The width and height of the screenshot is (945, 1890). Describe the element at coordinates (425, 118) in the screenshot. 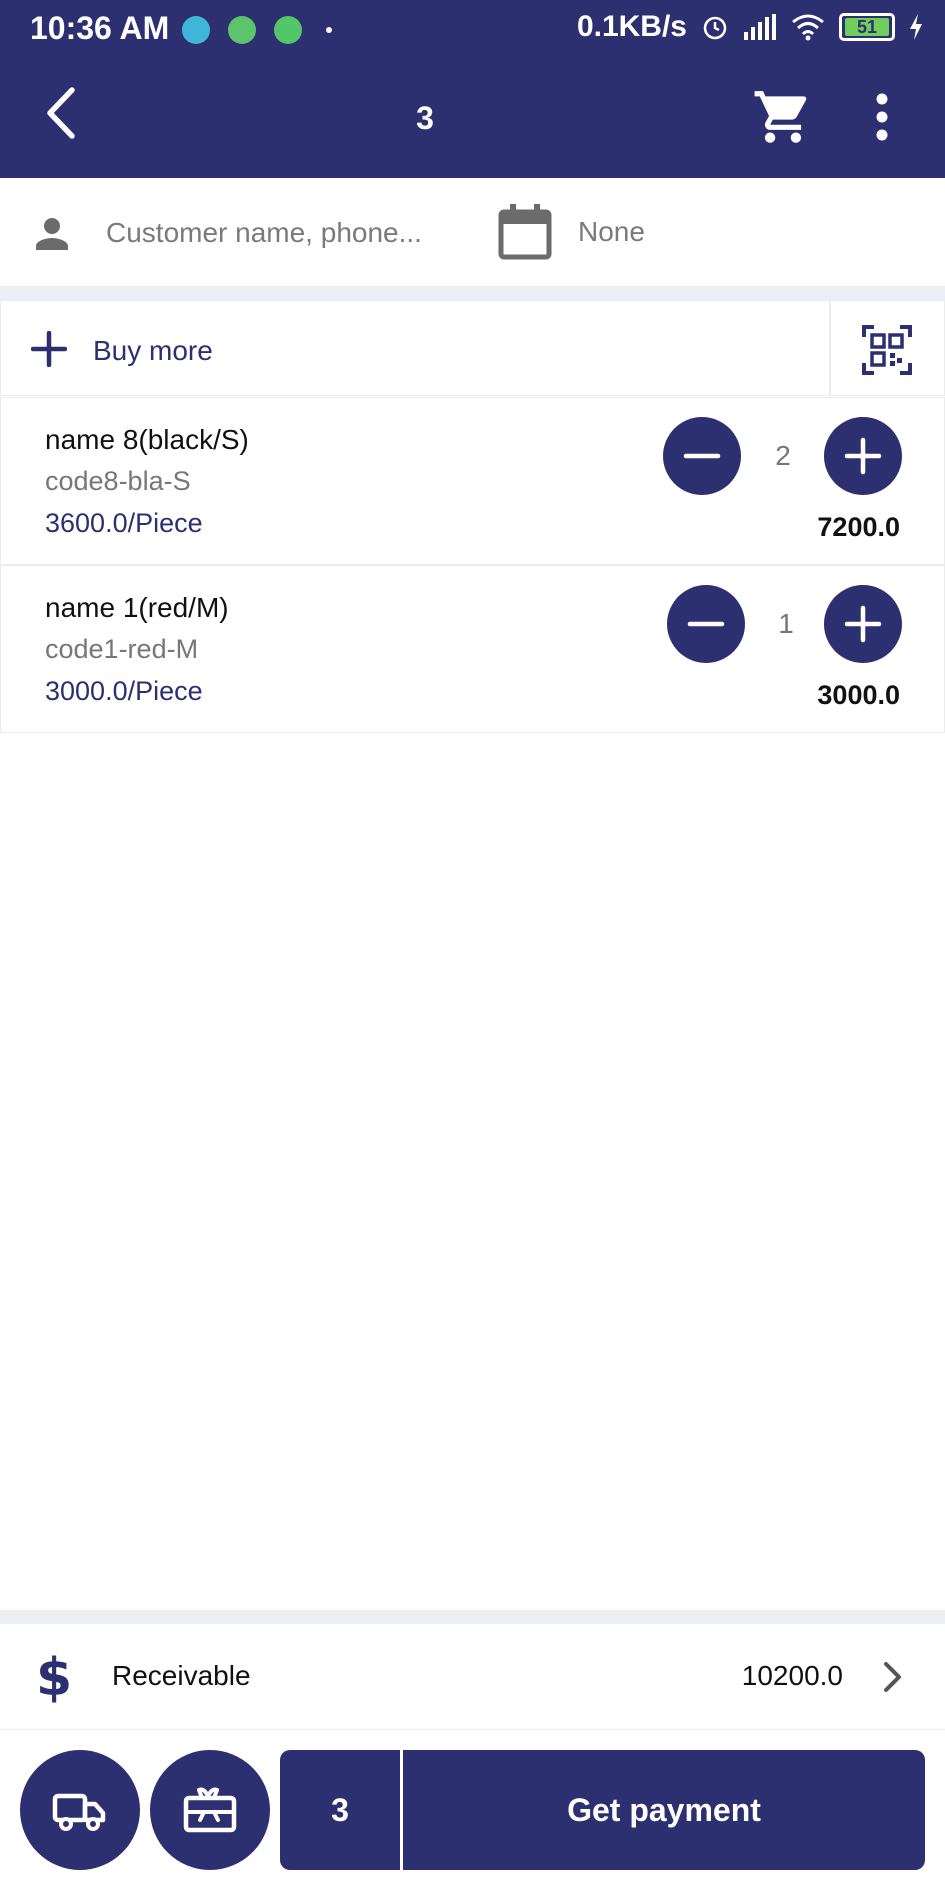

I see `page-title: 3` at that location.